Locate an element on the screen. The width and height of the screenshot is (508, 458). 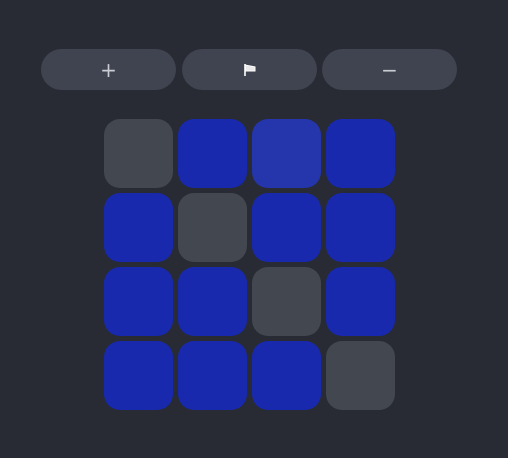
minus-icon: − is located at coordinates (389, 69).